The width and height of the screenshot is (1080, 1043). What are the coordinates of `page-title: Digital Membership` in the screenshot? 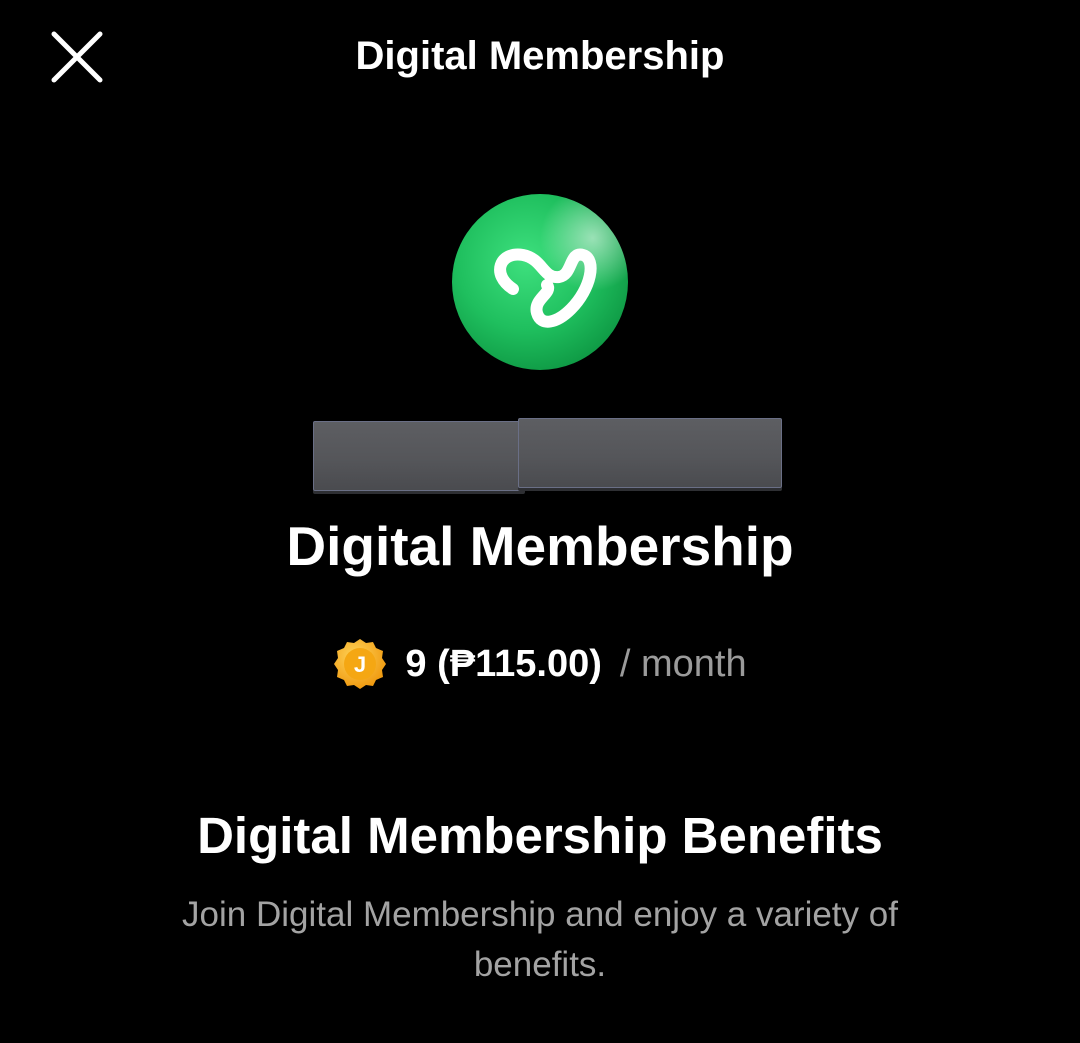 It's located at (540, 56).